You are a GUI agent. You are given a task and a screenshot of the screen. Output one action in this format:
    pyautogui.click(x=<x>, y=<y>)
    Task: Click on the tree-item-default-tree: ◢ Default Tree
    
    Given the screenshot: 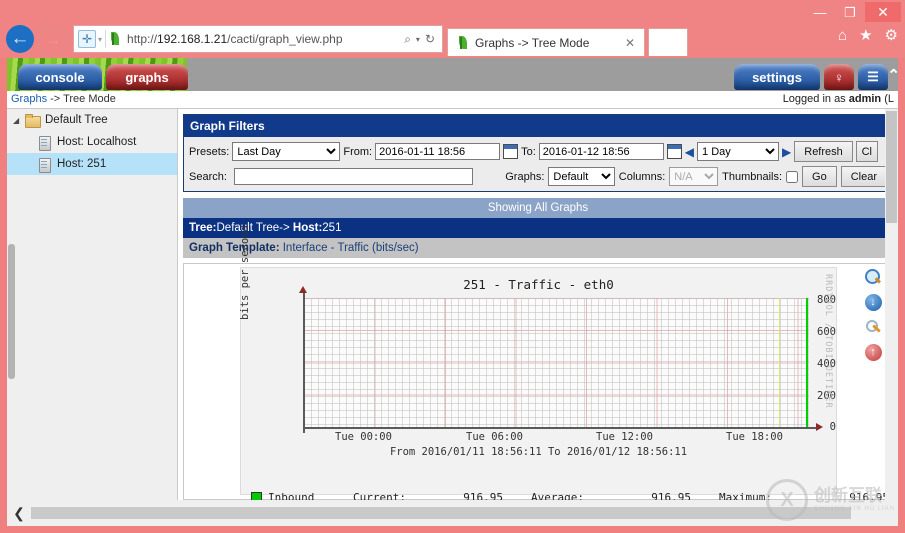 What is the action you would take?
    pyautogui.click(x=92, y=120)
    